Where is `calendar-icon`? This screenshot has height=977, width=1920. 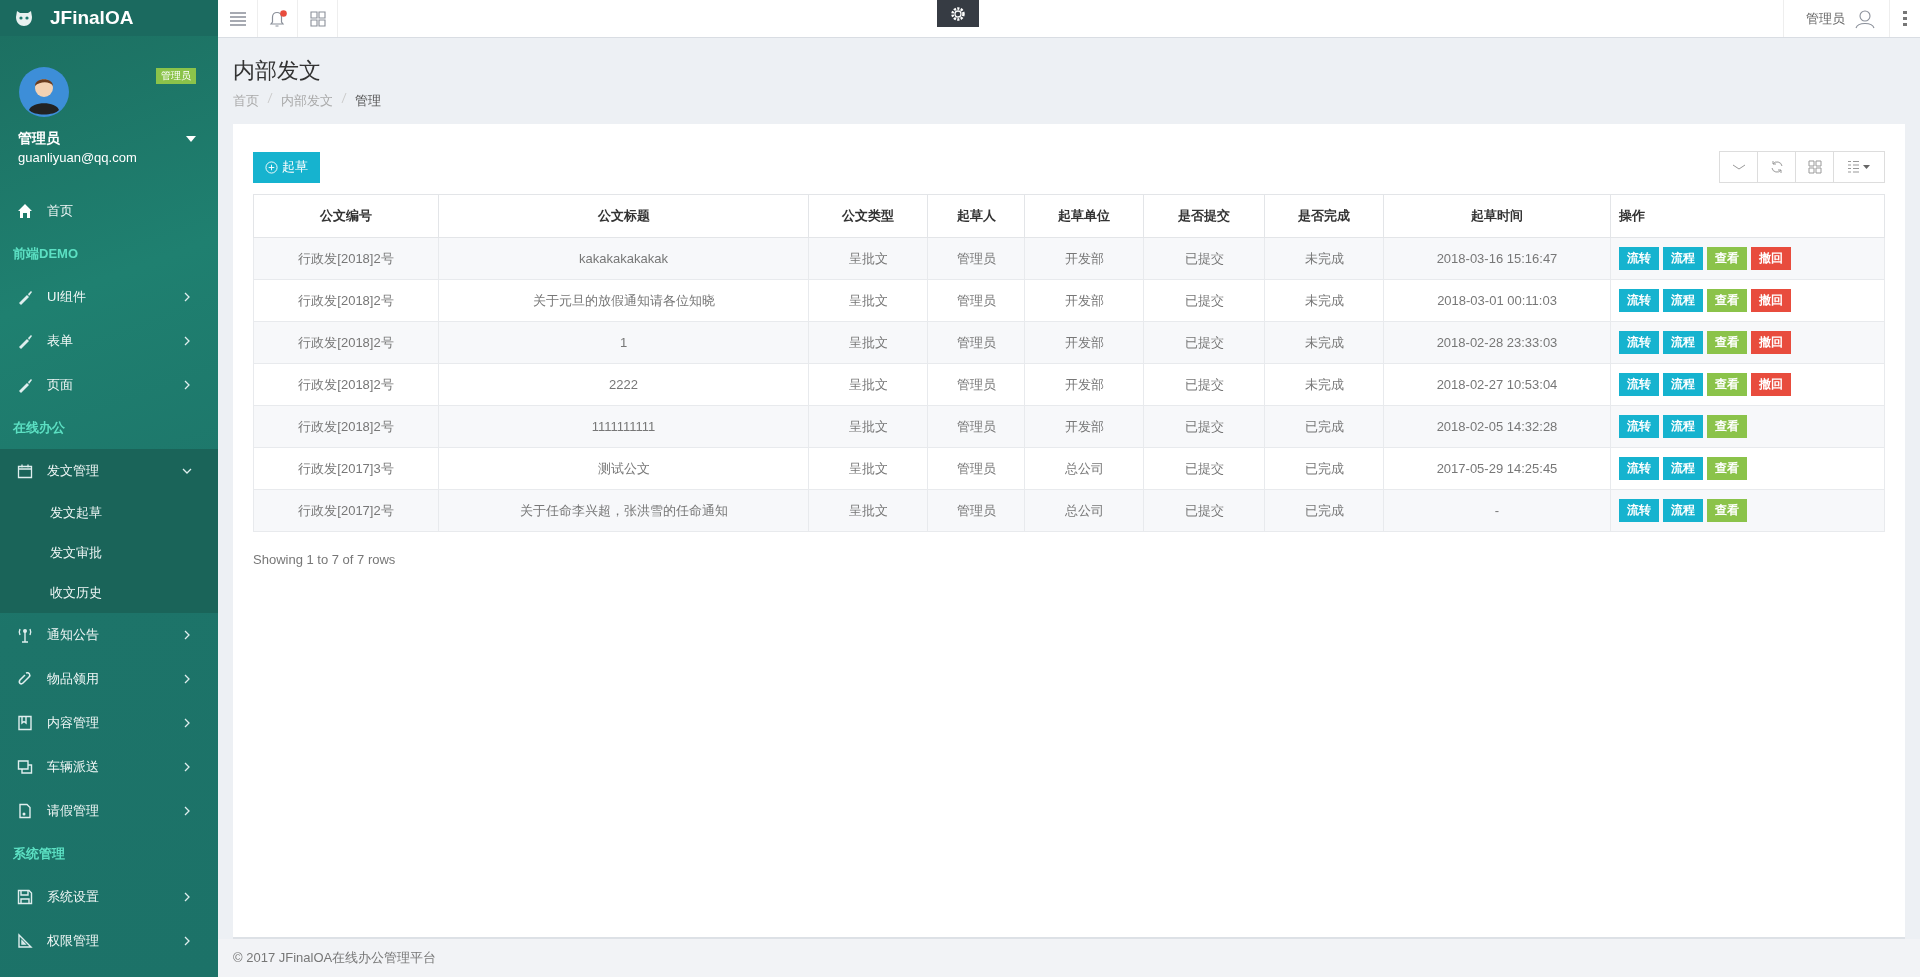
calendar-icon is located at coordinates (25, 471).